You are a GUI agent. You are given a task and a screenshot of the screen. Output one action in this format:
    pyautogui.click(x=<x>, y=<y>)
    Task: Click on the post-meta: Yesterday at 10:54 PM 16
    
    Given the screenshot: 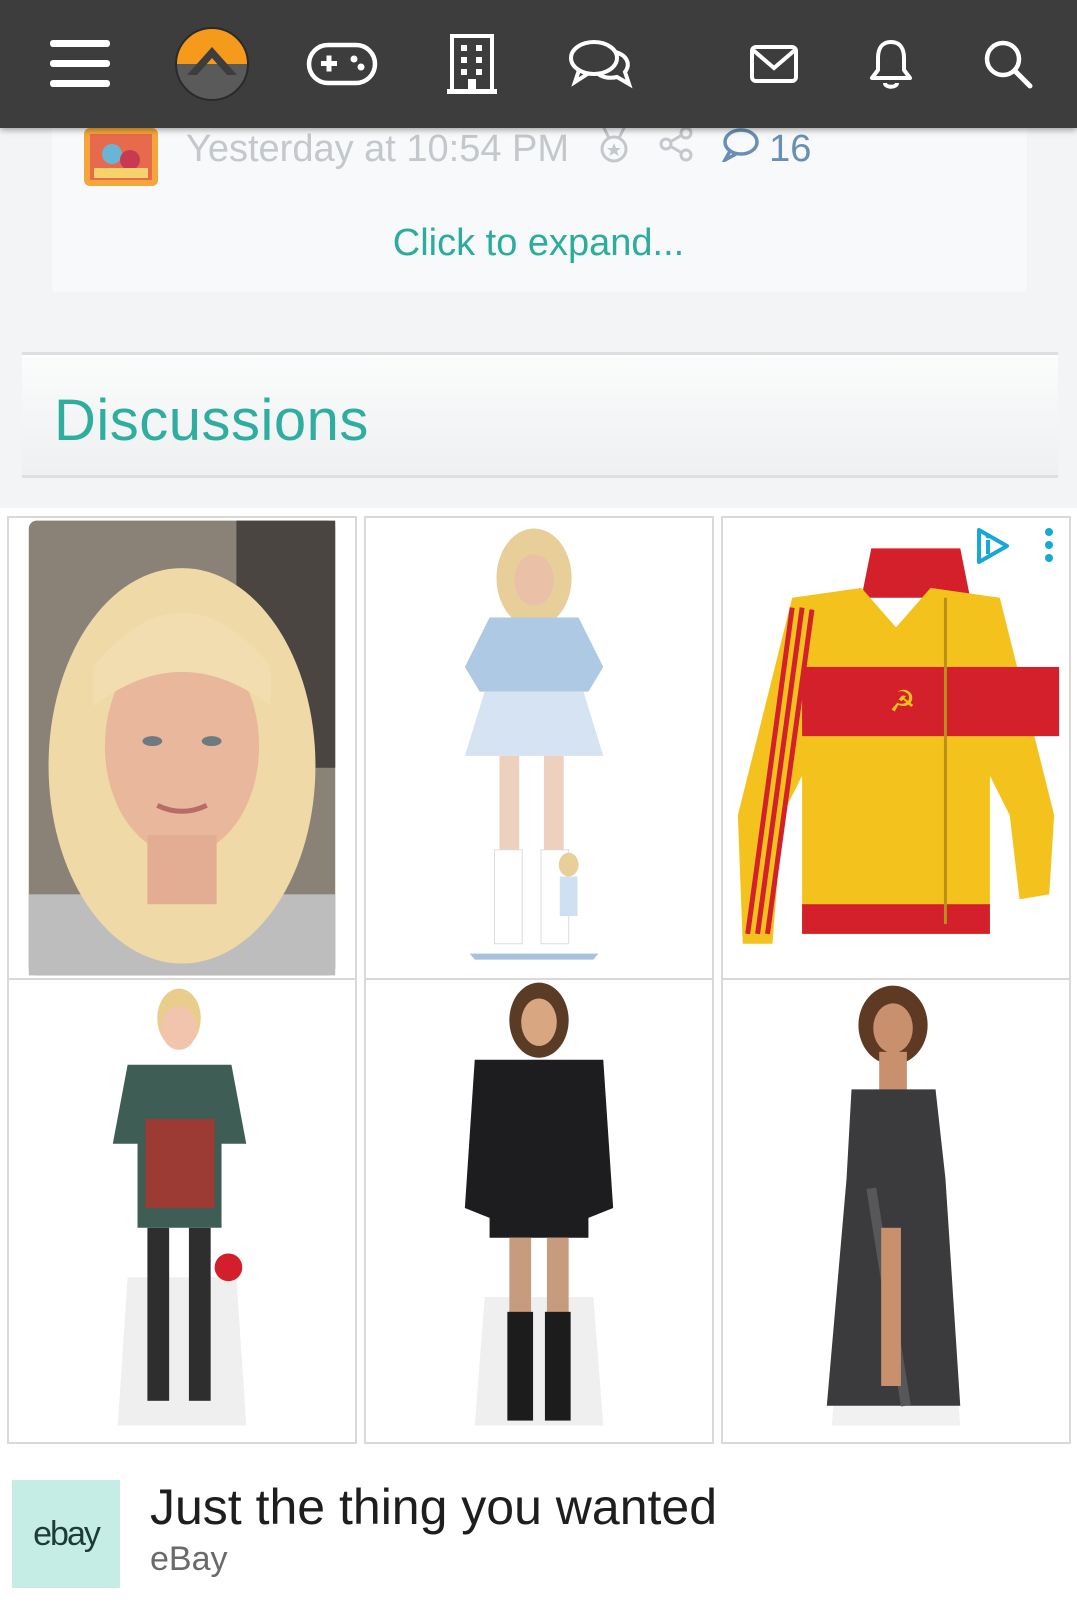 What is the action you would take?
    pyautogui.click(x=499, y=148)
    